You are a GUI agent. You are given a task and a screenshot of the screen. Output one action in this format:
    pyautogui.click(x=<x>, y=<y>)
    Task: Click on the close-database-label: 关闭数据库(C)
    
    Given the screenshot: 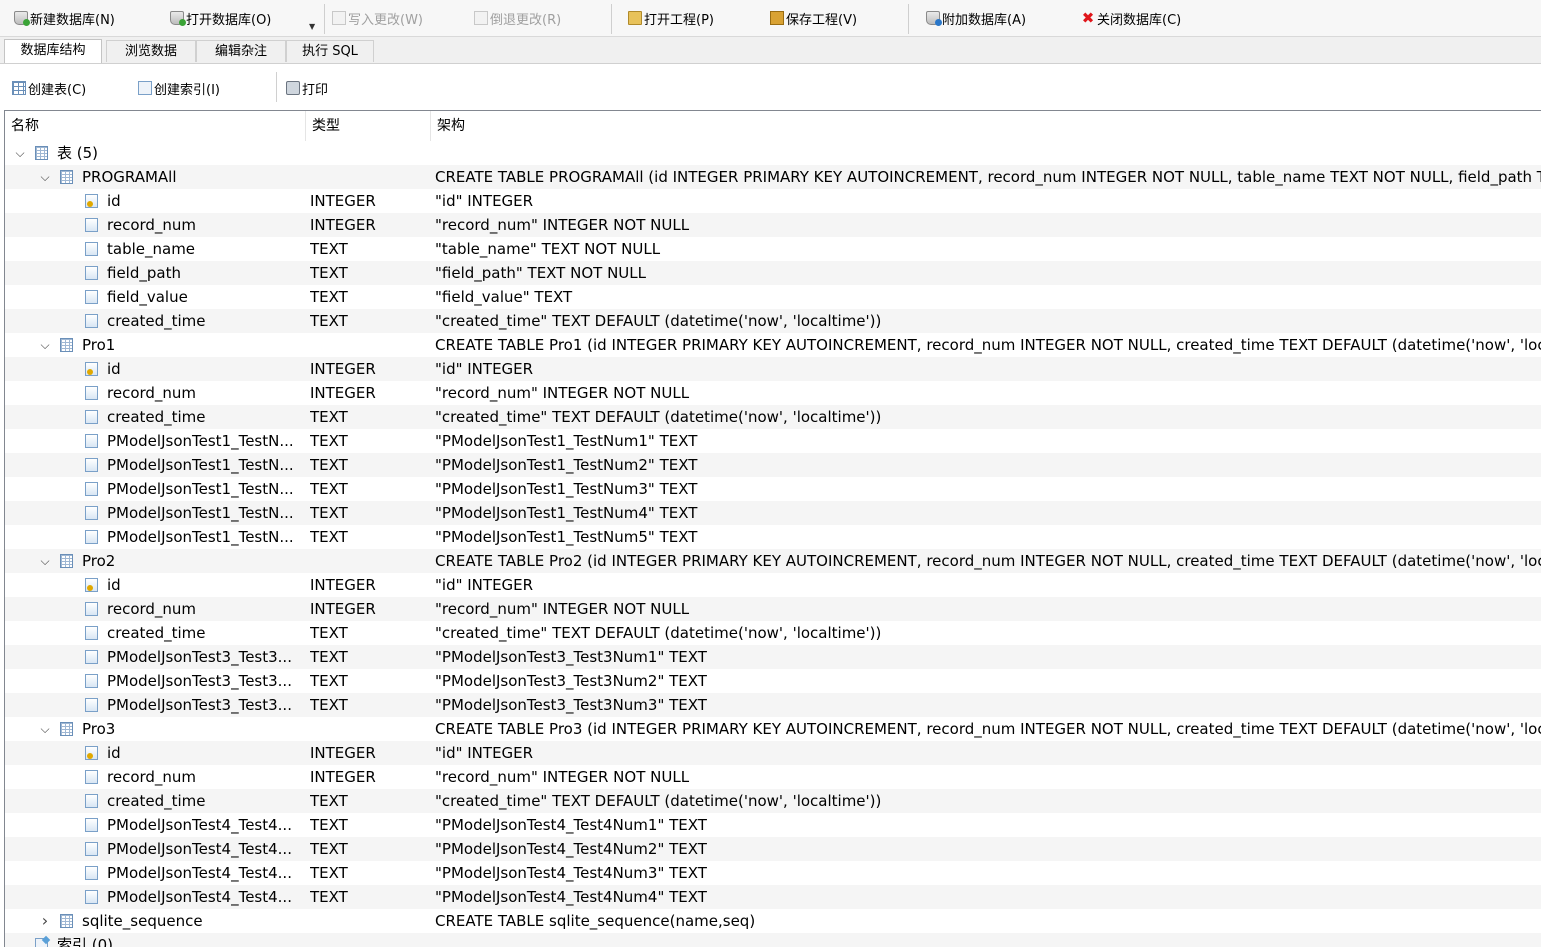 What is the action you would take?
    pyautogui.click(x=1139, y=20)
    